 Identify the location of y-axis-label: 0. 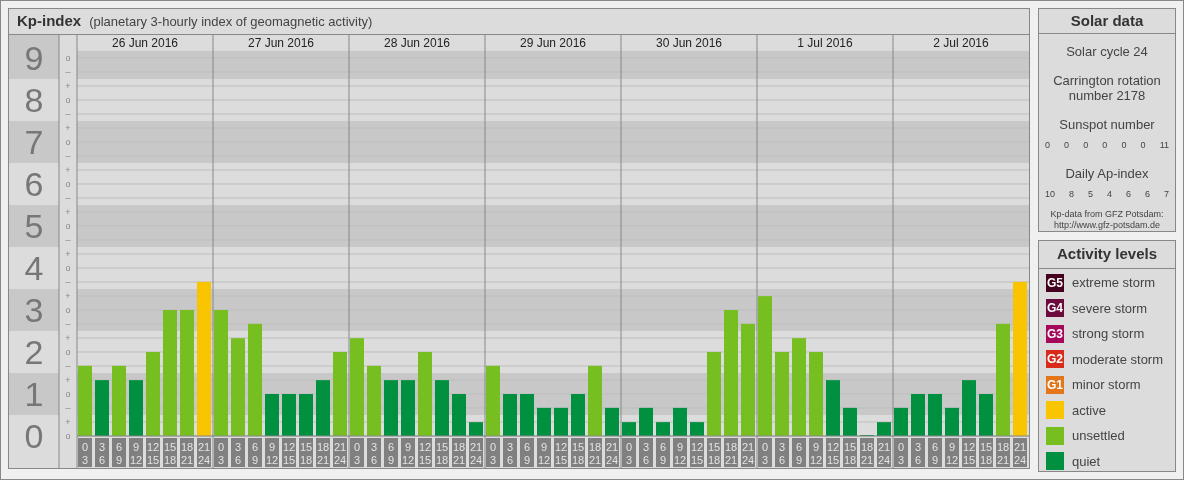
(34, 436).